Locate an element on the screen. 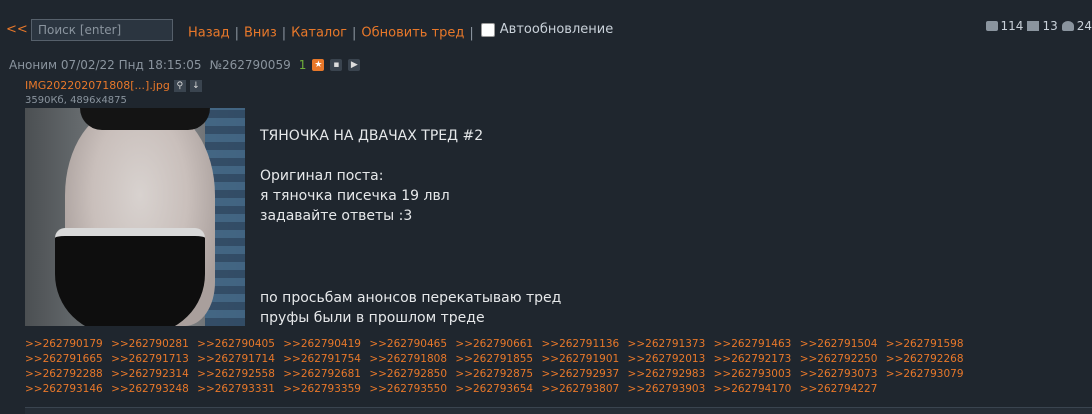 This screenshot has width=1092, height=414. nav-refresh-thread-link: Обновить тред is located at coordinates (412, 33).